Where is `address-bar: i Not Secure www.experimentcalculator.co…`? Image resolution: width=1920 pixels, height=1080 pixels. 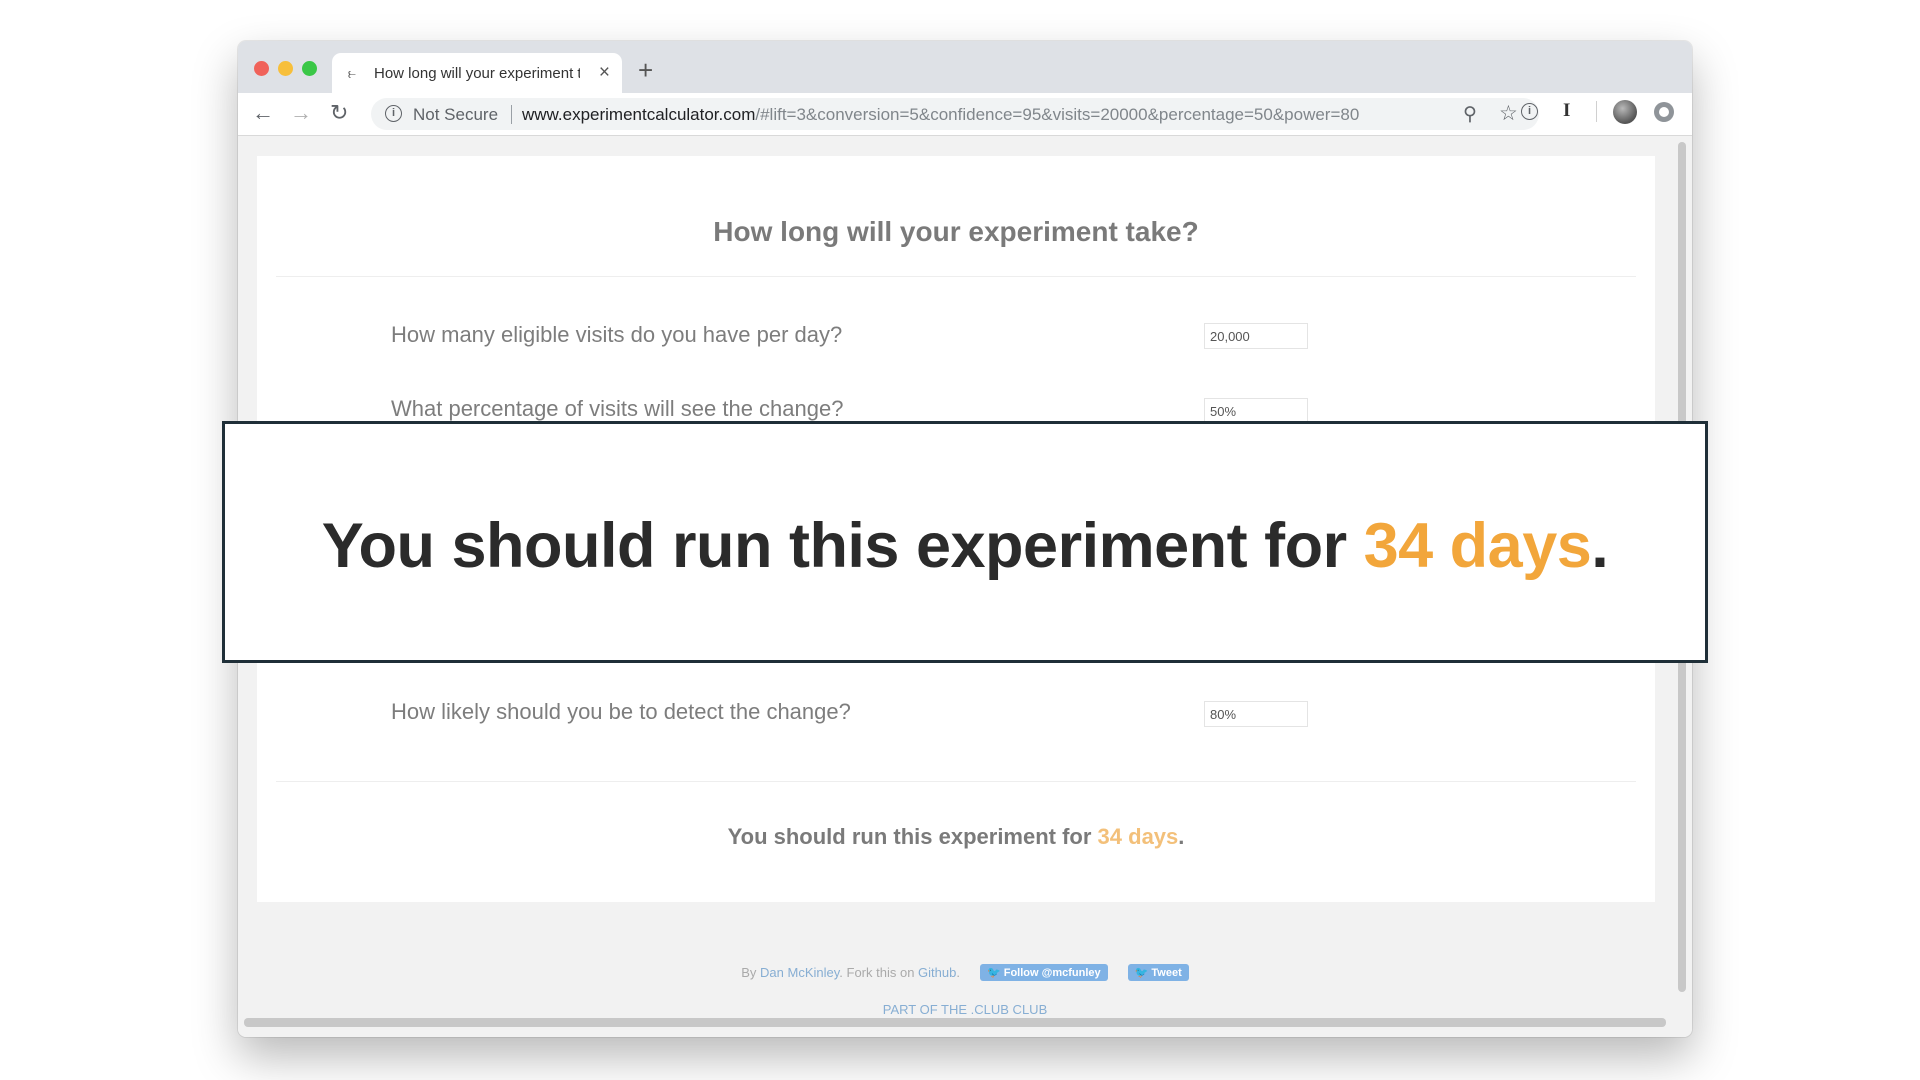 address-bar: i Not Secure www.experimentcalculator.co… is located at coordinates (955, 114).